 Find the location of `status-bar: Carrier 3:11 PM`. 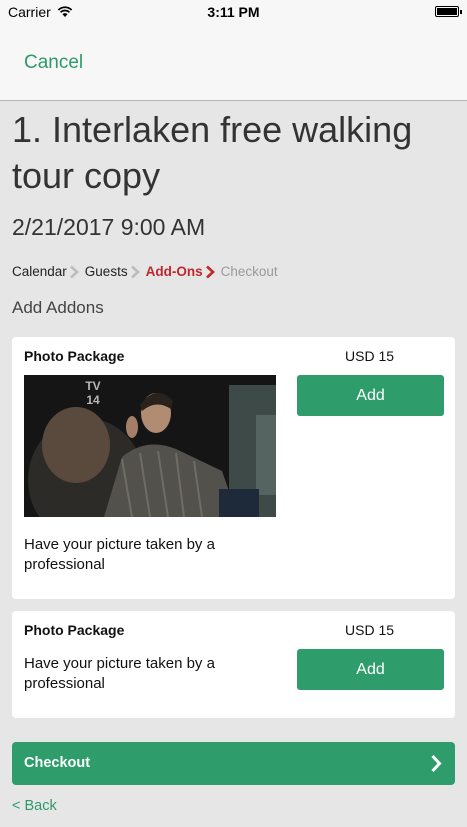

status-bar: Carrier 3:11 PM is located at coordinates (233, 12).